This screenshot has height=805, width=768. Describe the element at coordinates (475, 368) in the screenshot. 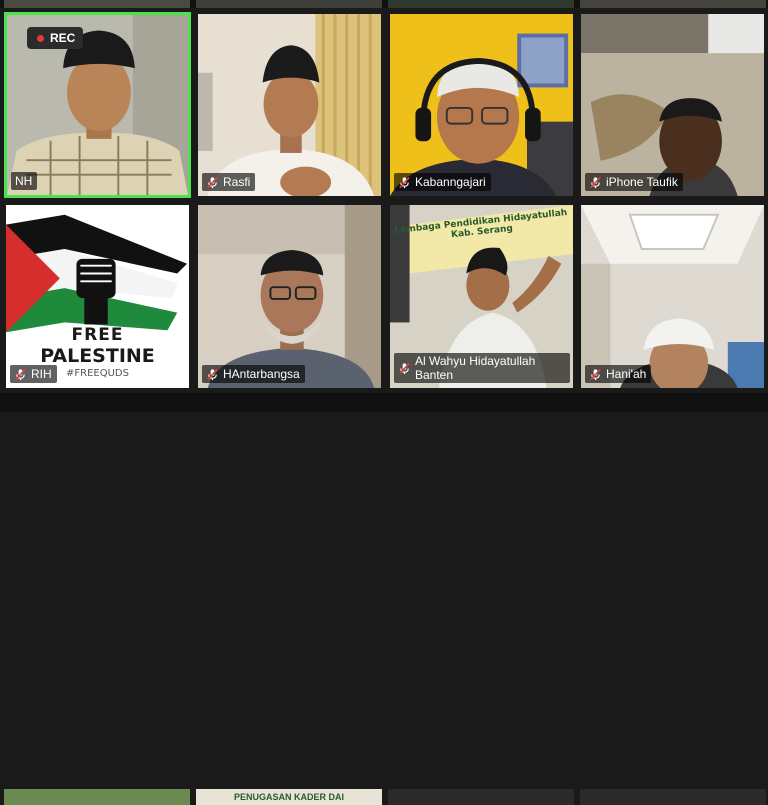

I see `participant-name: Al Wahyu Hidayatullah Banten` at that location.